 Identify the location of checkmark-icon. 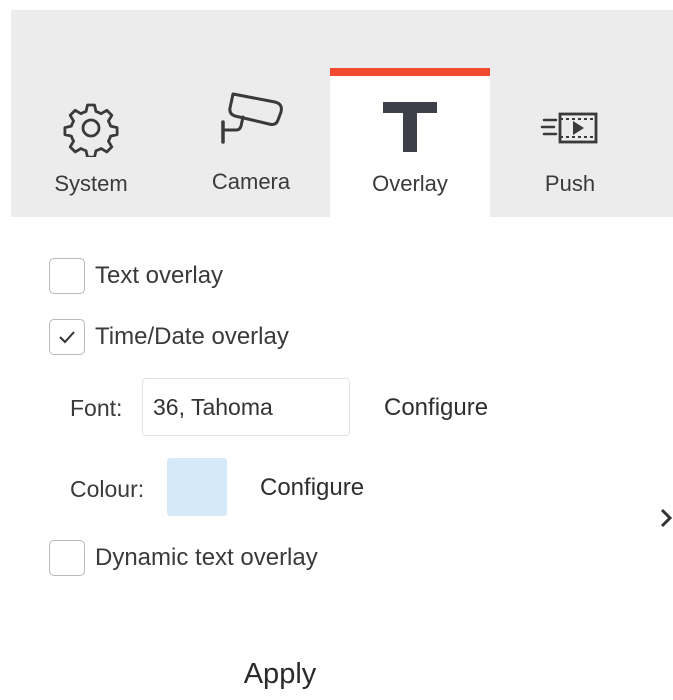
(67, 337).